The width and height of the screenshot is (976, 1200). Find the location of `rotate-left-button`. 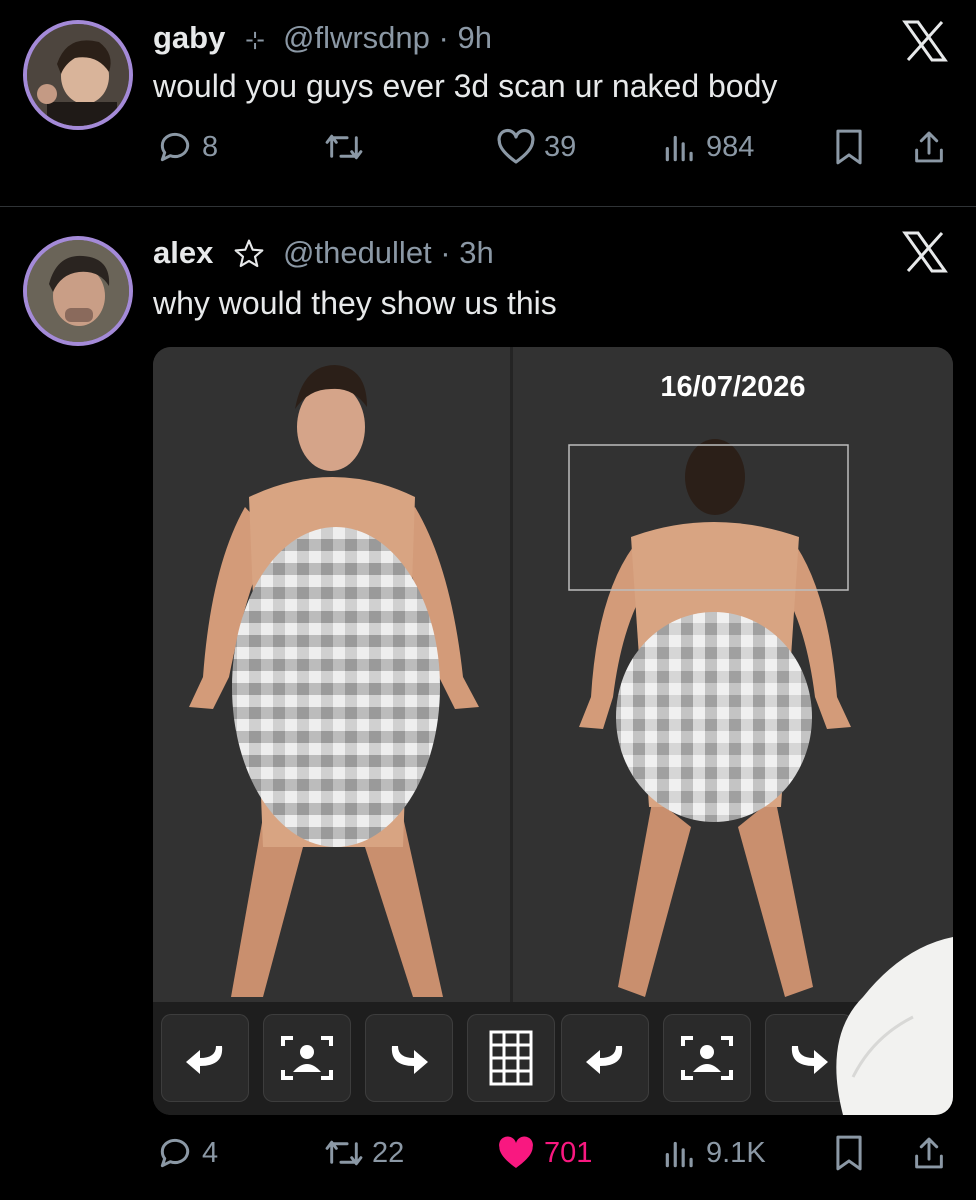

rotate-left-button is located at coordinates (205, 1058).